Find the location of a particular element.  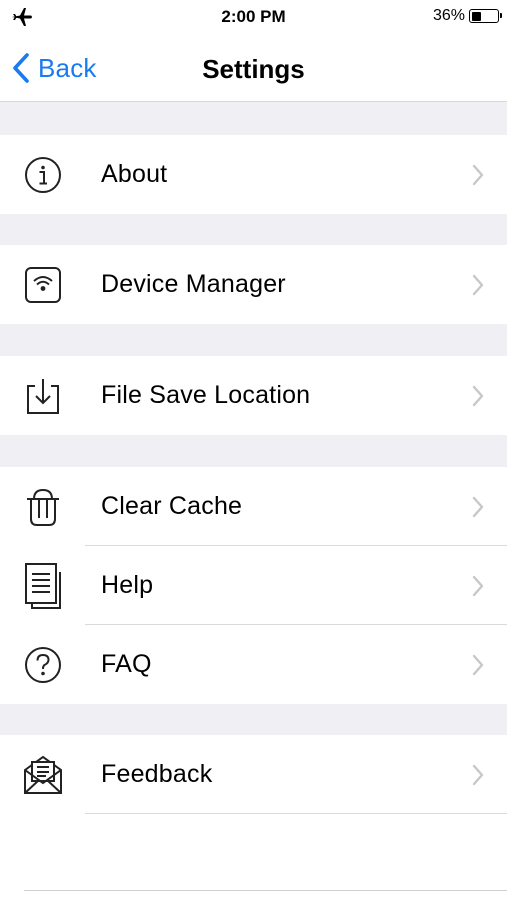

settings-row-device-manager: Device Manager is located at coordinates (253, 284).